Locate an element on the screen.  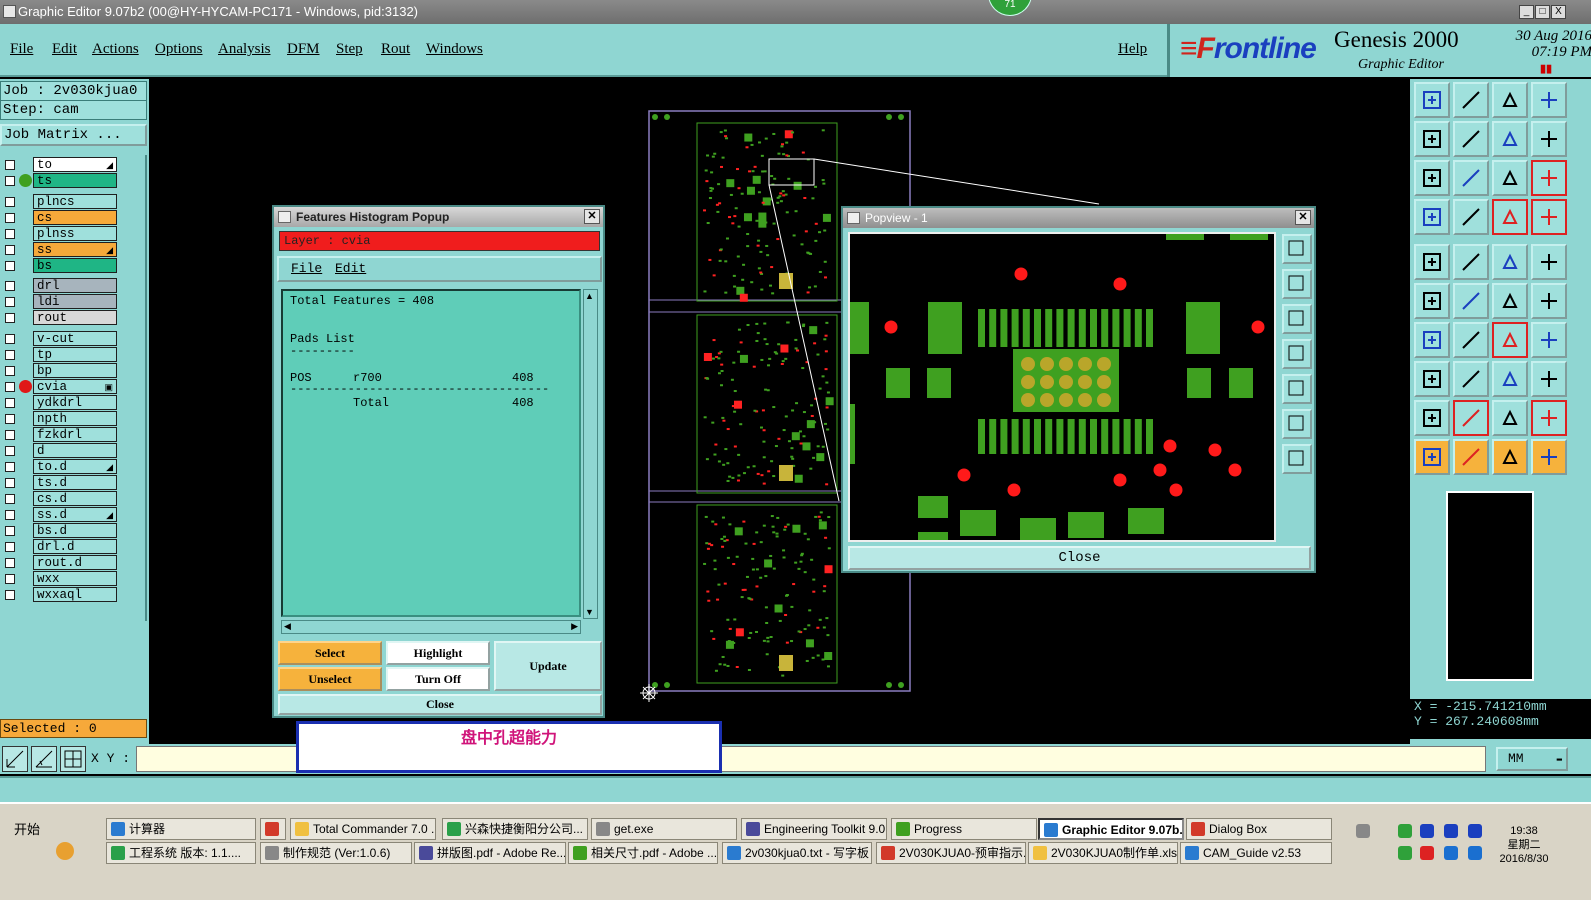
menu-options: Options is located at coordinates (179, 49).